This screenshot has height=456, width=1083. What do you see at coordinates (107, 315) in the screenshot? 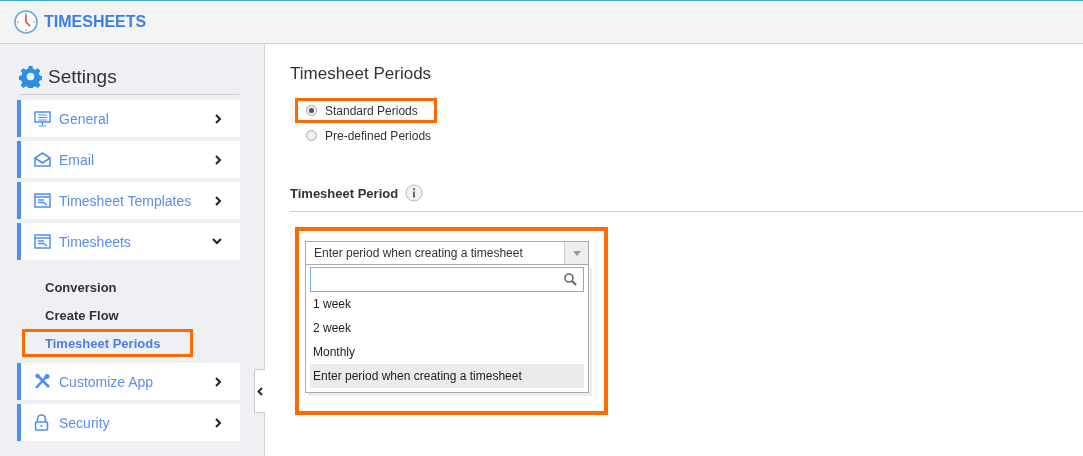
I see `submenu-item: Create Flow` at bounding box center [107, 315].